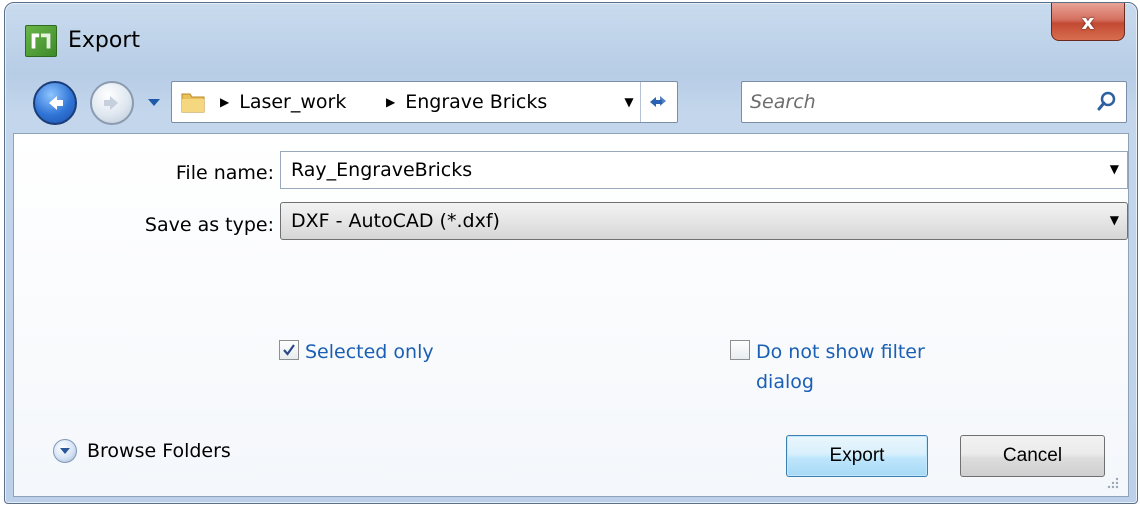 Image resolution: width=1140 pixels, height=506 pixels. I want to click on breadcrumb-item: ▶ Engrave Bricks, so click(466, 102).